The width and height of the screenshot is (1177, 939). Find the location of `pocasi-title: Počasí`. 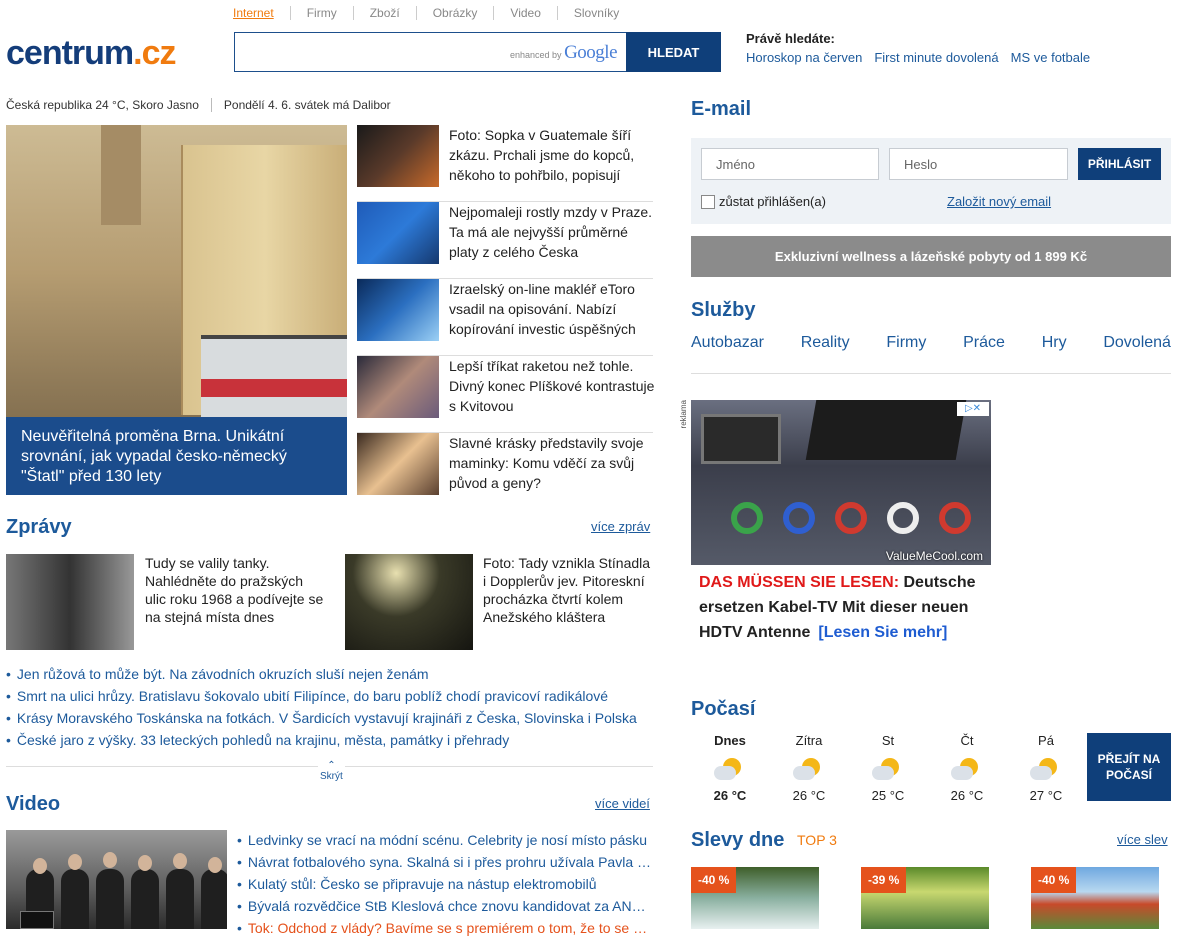

pocasi-title: Počasí is located at coordinates (723, 709).